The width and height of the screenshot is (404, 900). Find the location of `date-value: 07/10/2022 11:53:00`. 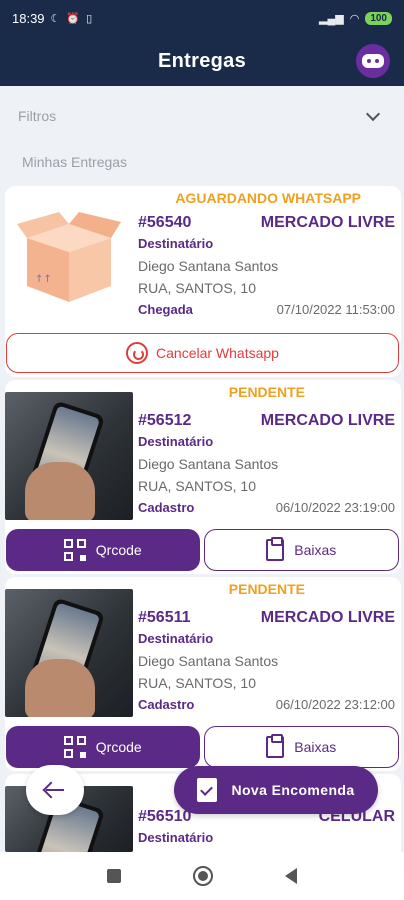

date-value: 07/10/2022 11:53:00 is located at coordinates (335, 309).